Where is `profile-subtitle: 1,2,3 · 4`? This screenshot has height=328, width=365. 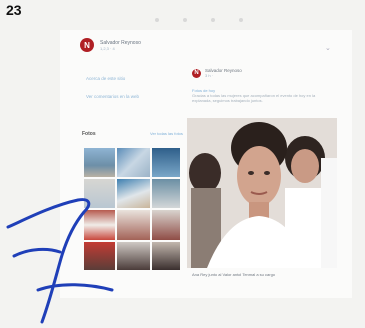 profile-subtitle: 1,2,3 · 4 is located at coordinates (107, 48).